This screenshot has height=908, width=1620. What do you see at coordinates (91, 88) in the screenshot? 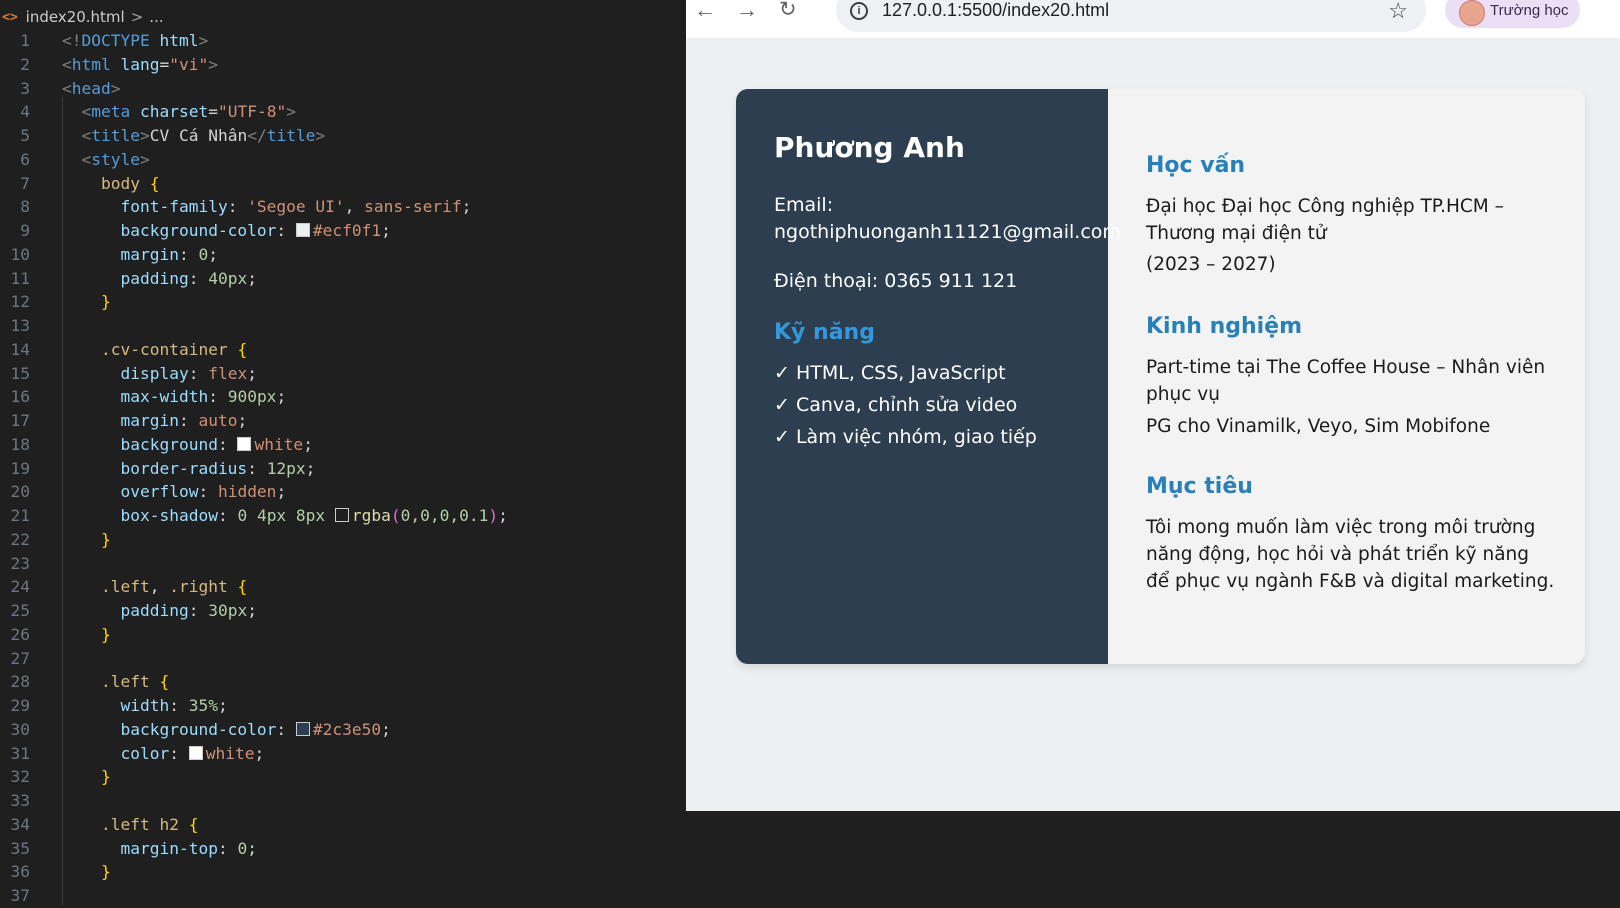
I see `code-token: head` at bounding box center [91, 88].